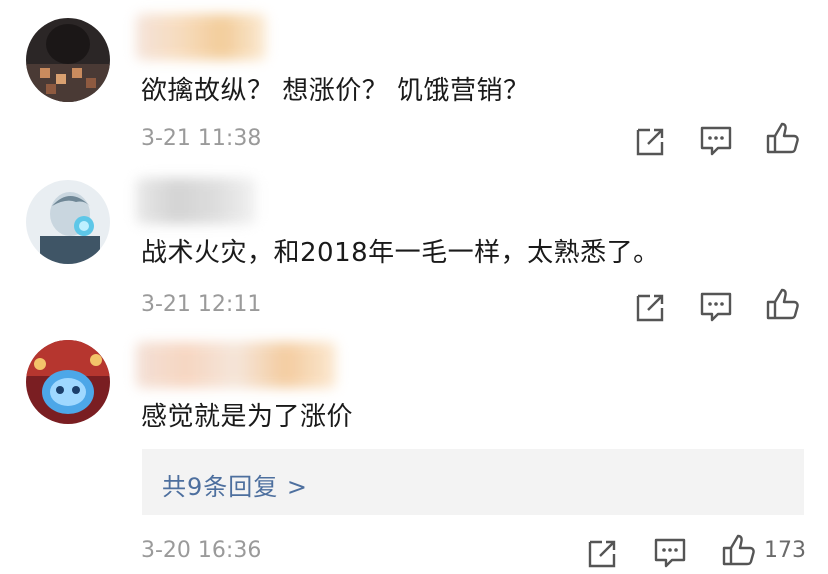  I want to click on replies-label: 共9条回复 >, so click(235, 487).